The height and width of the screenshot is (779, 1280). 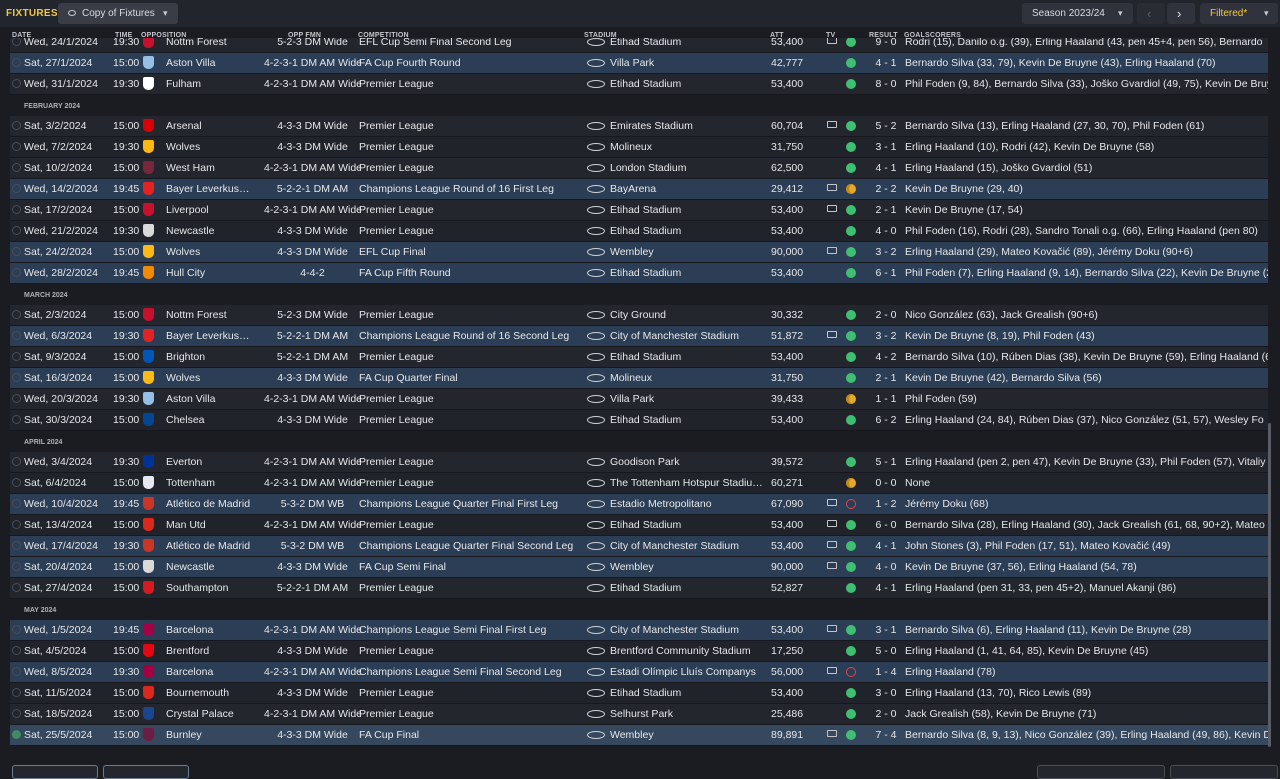 What do you see at coordinates (1239, 13) in the screenshot?
I see `filter-dropdown: Filtered* ▾` at bounding box center [1239, 13].